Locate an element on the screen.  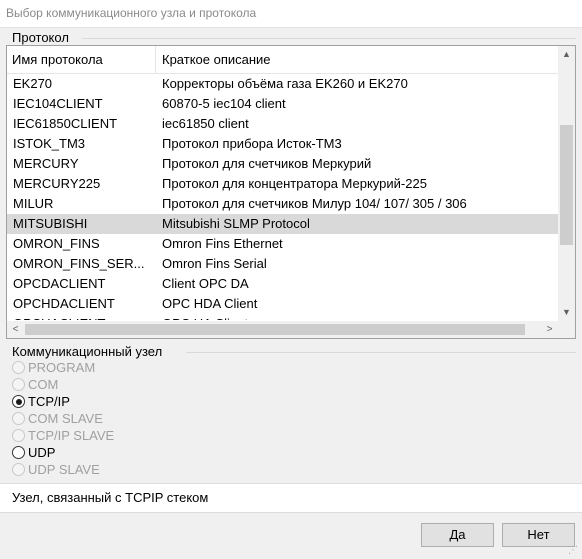
table-row: ISTOK_TM3 Протокол прибора Исток-ТМ3 is located at coordinates (282, 144).